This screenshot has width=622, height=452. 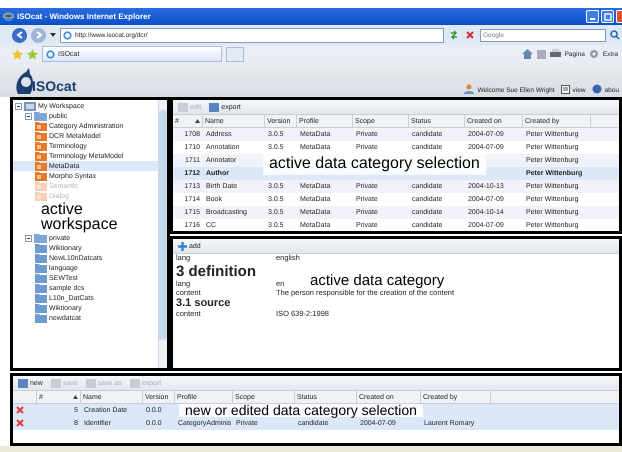 What do you see at coordinates (470, 35) in the screenshot?
I see `stop-icon` at bounding box center [470, 35].